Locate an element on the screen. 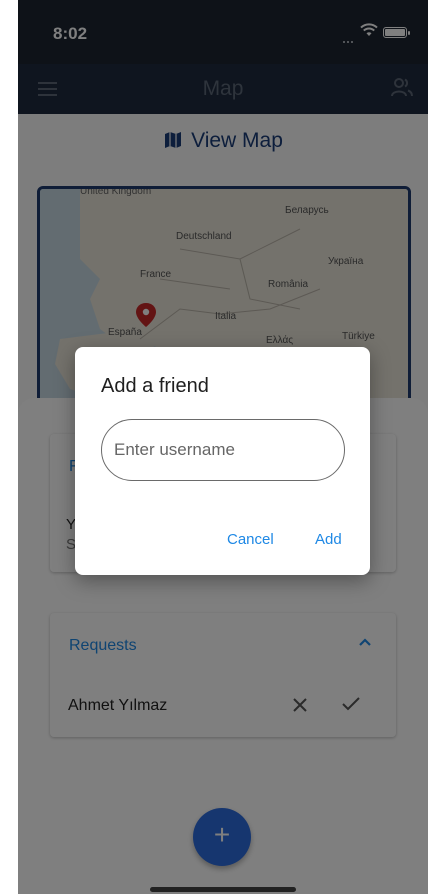 Image resolution: width=437 pixels, height=894 pixels. username-input is located at coordinates (223, 450).